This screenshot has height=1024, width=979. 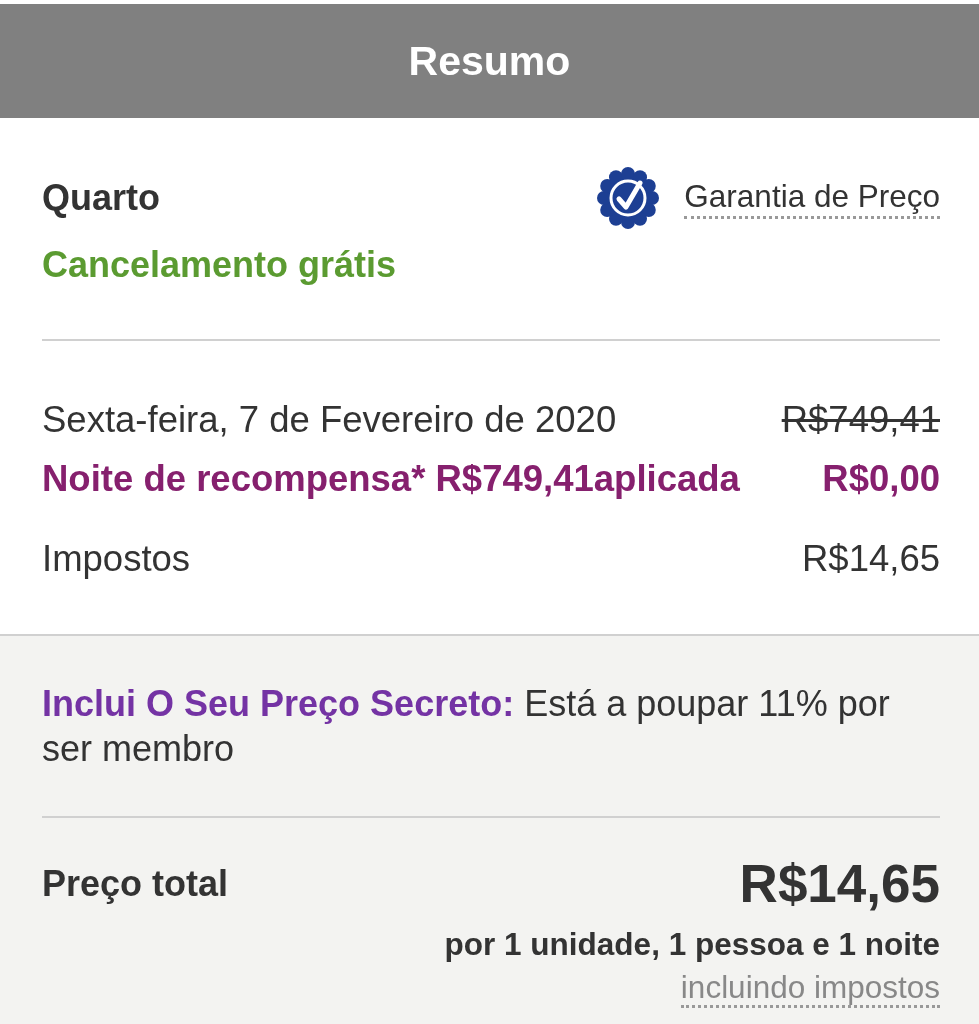 I want to click on line-item-label: Sexta-feira, 7 de Fevereiro de 2020, so click(x=329, y=420).